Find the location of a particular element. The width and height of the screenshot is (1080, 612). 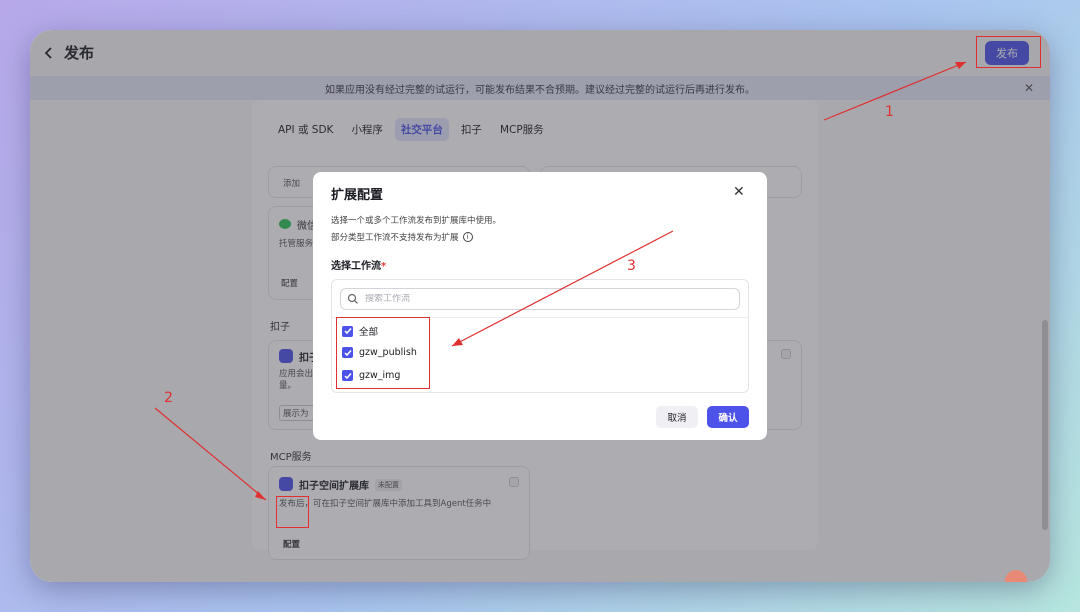

annotation-box-config is located at coordinates (292, 512).